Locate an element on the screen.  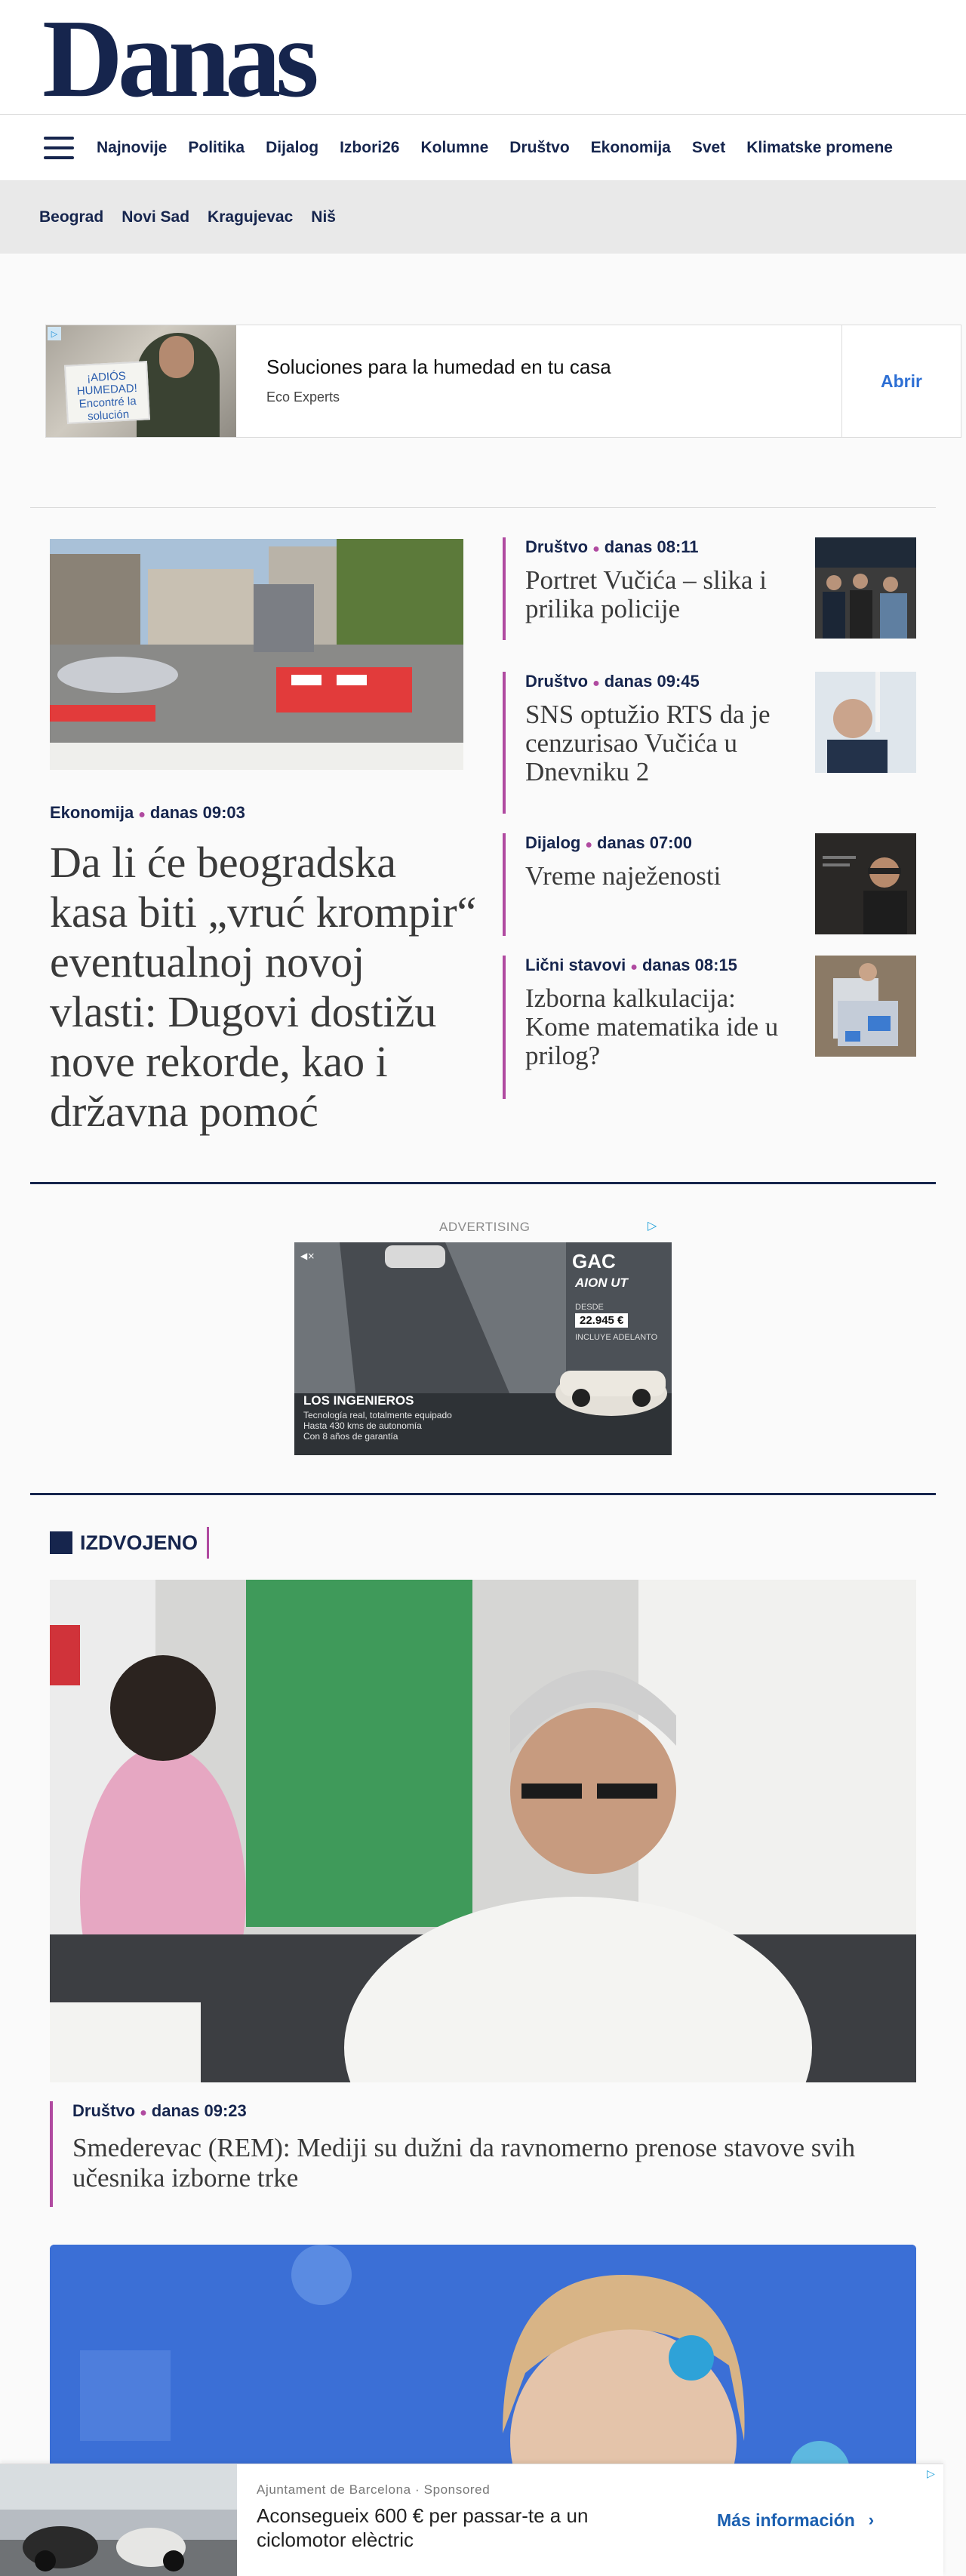
category-label: Lični stavovi is located at coordinates (575, 965).